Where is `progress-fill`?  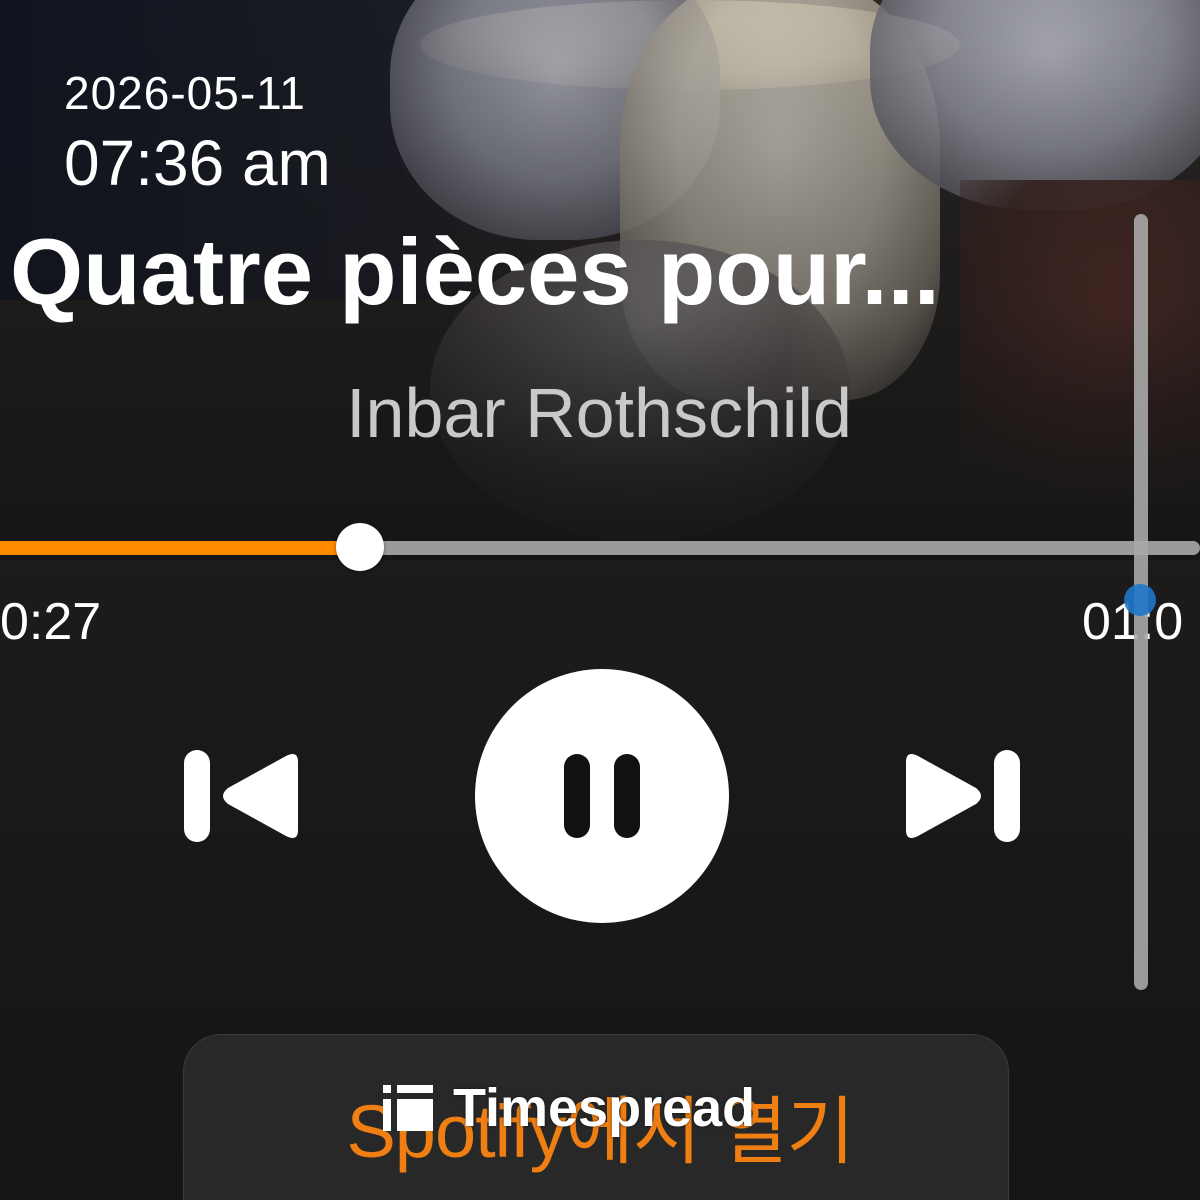 progress-fill is located at coordinates (180, 548).